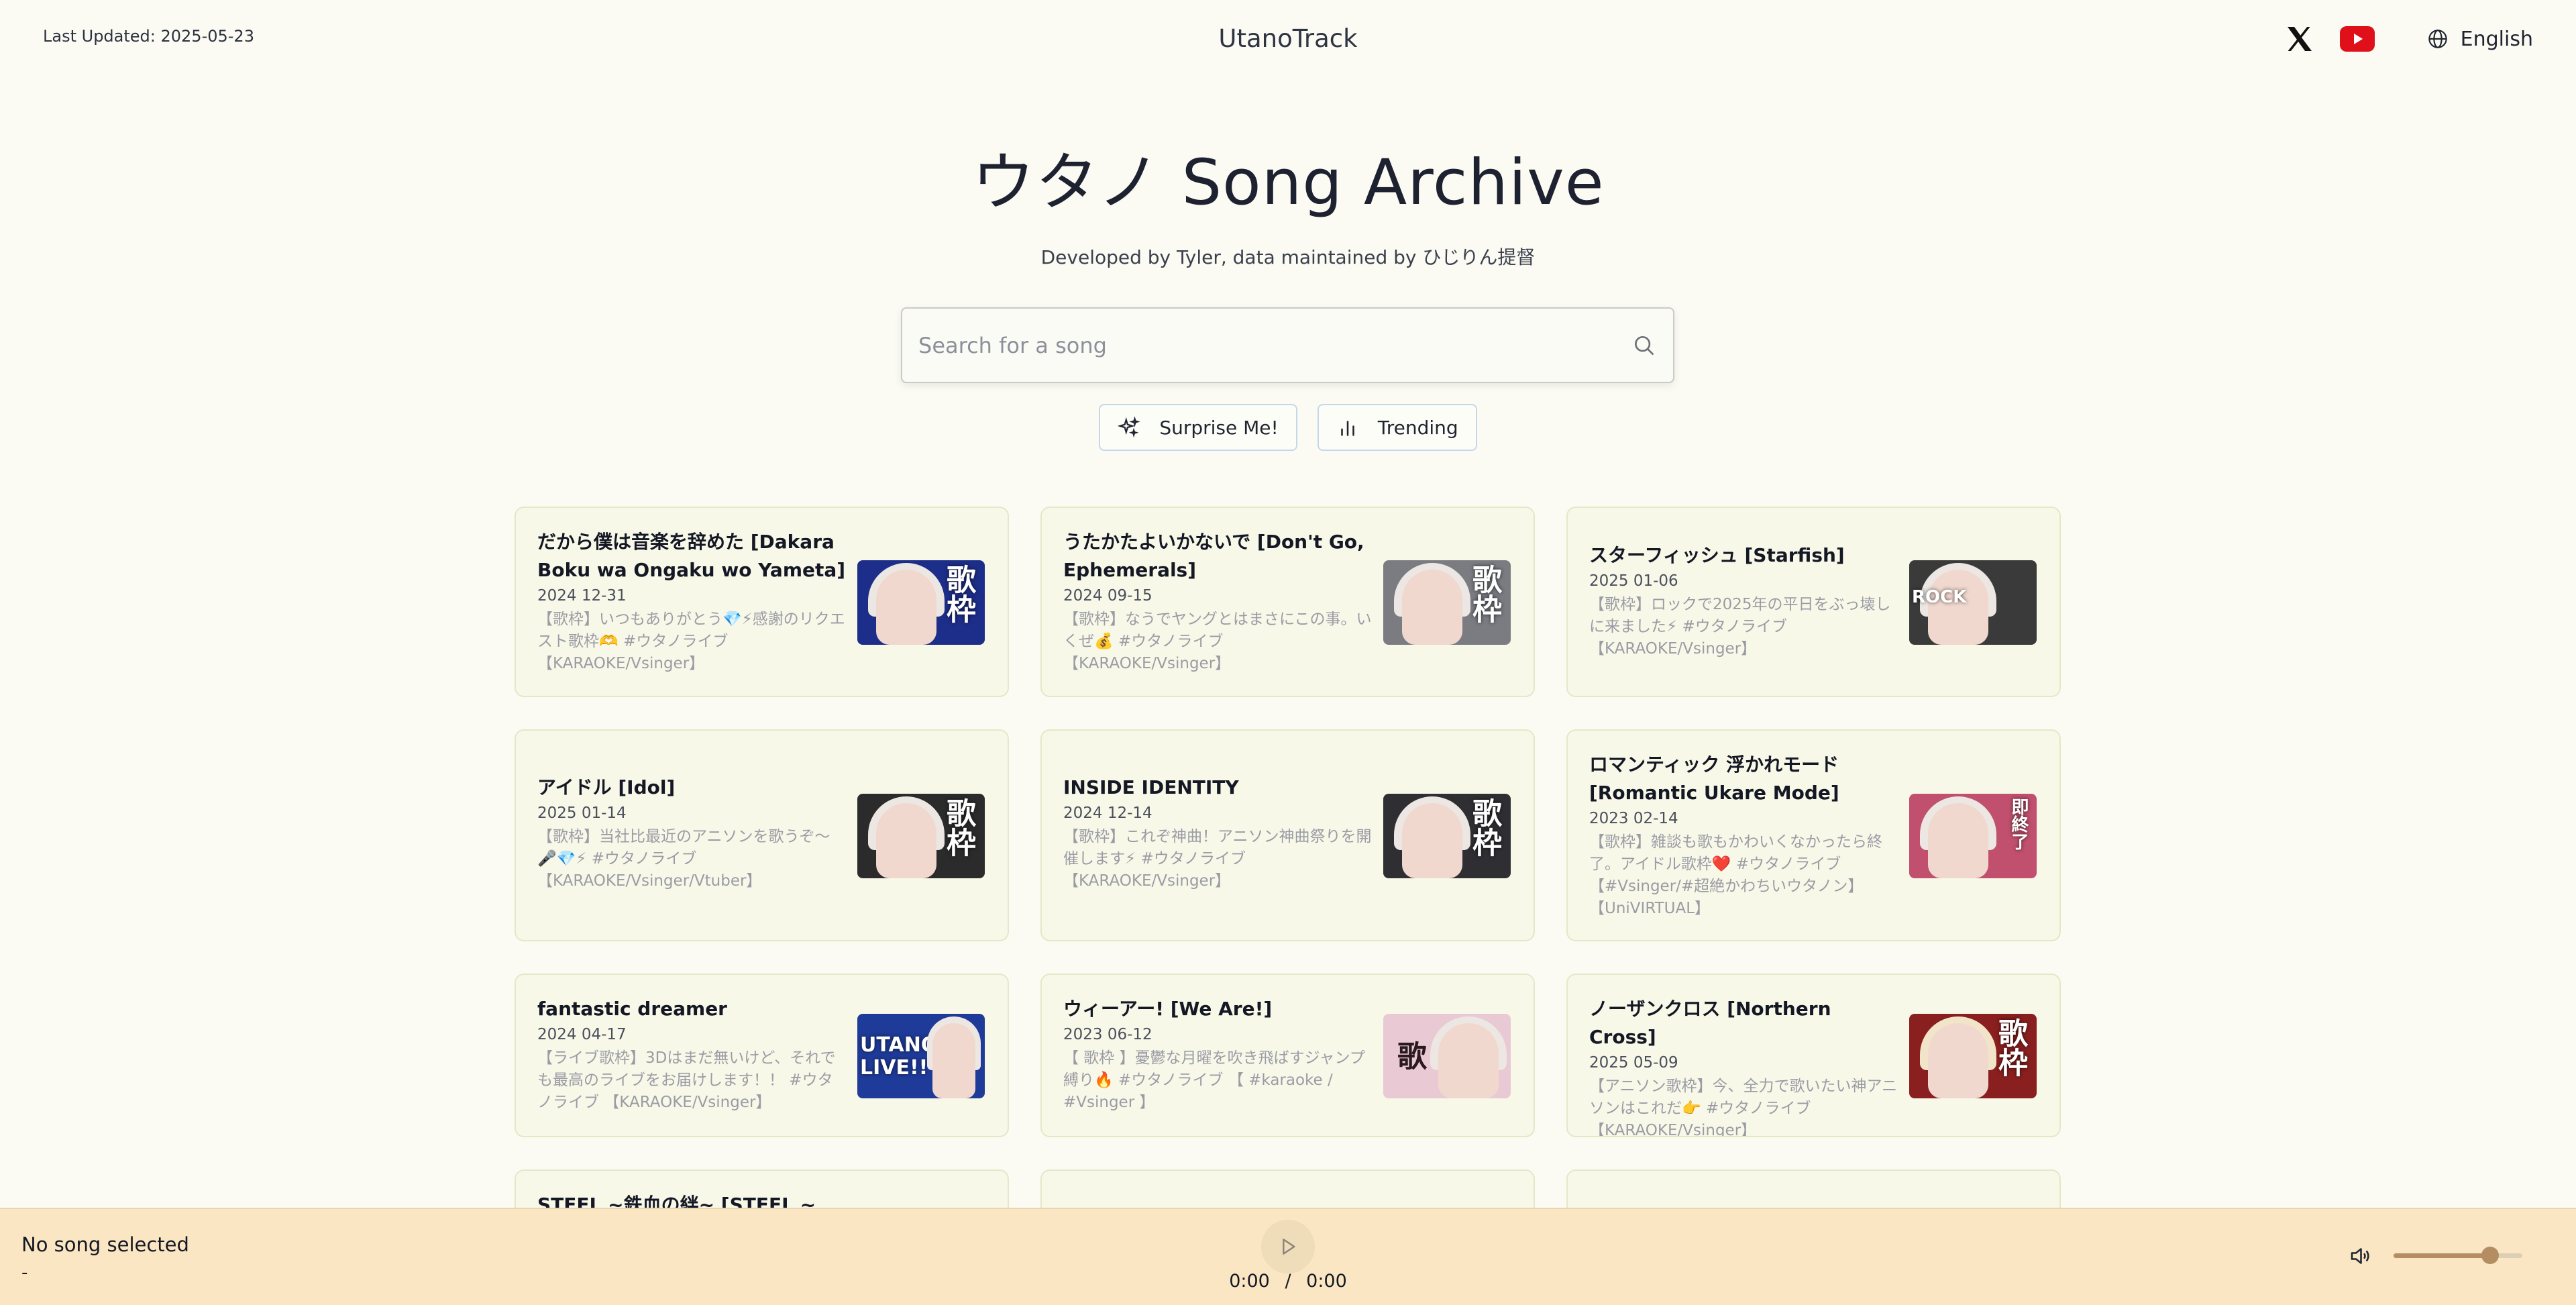  I want to click on search-box, so click(1287, 345).